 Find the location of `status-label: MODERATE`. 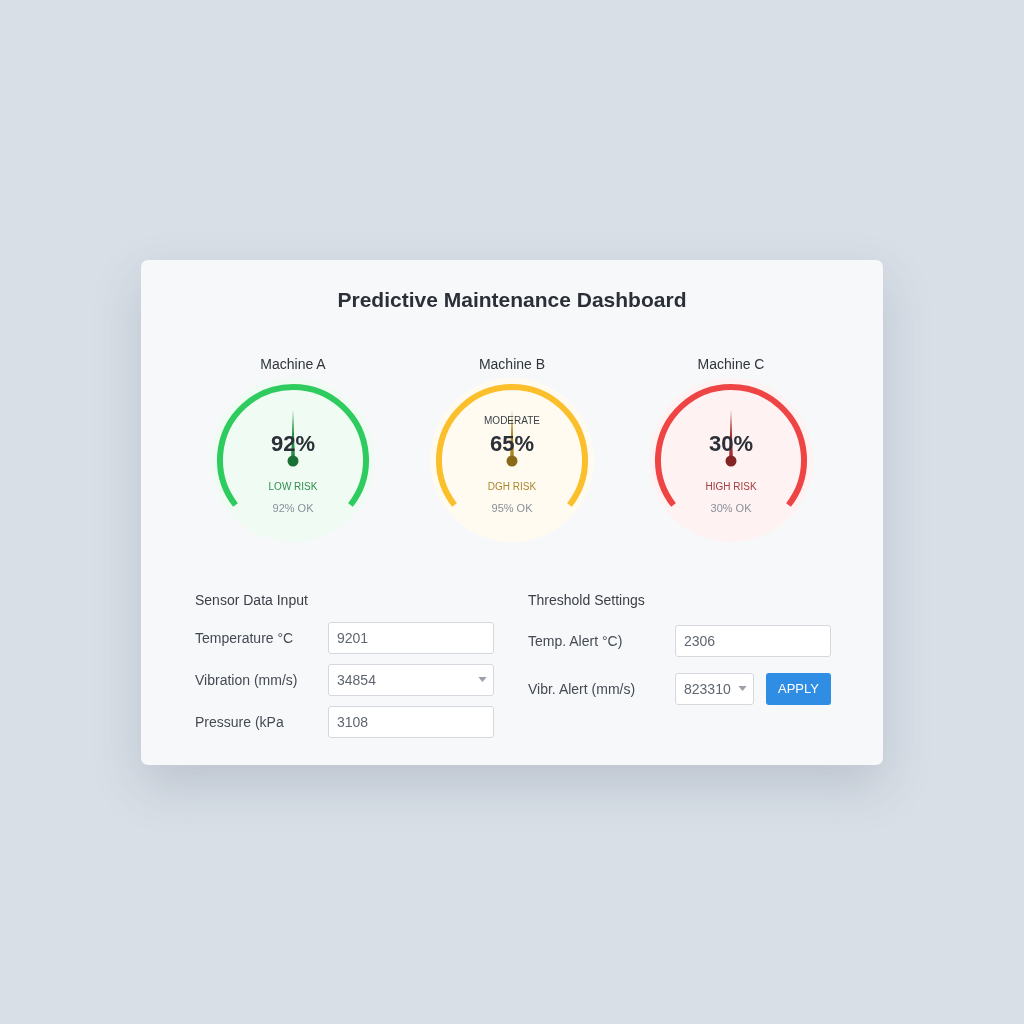

status-label: MODERATE is located at coordinates (512, 420).